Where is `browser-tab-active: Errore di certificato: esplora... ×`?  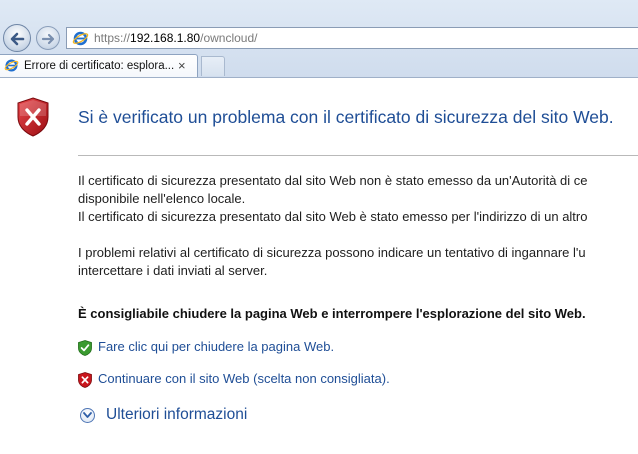 browser-tab-active: Errore di certificato: esplora... × is located at coordinates (99, 66).